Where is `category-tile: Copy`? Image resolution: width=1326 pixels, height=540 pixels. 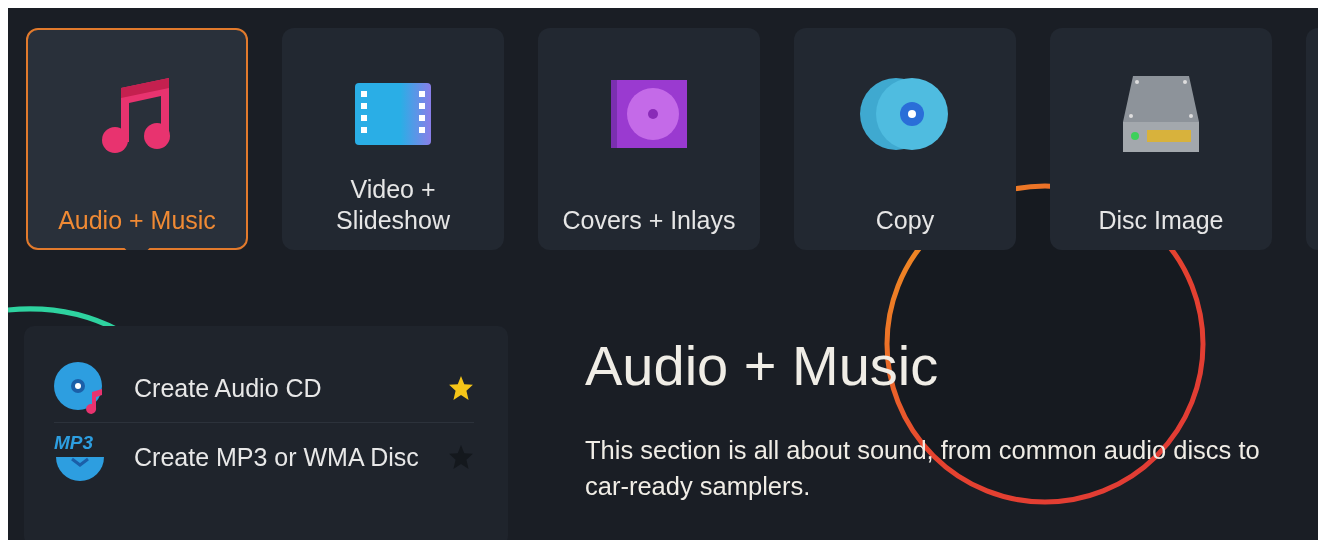 category-tile: Copy is located at coordinates (905, 139).